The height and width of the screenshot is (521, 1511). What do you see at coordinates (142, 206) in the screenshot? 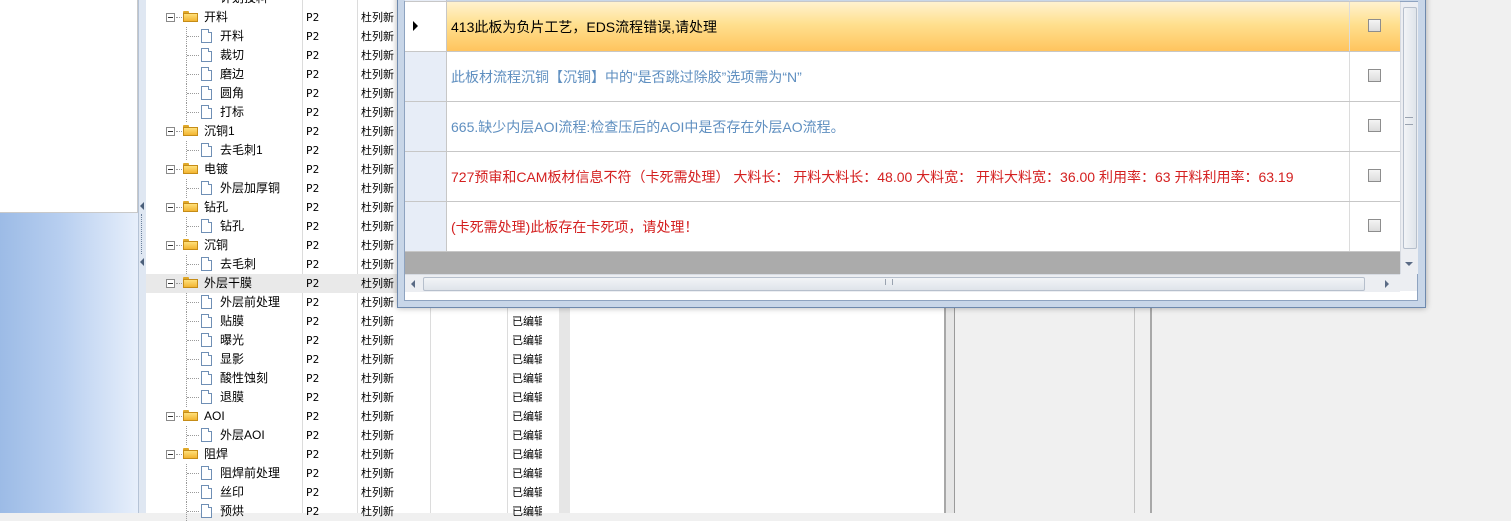
I see `collapse-left-arrow-icon` at bounding box center [142, 206].